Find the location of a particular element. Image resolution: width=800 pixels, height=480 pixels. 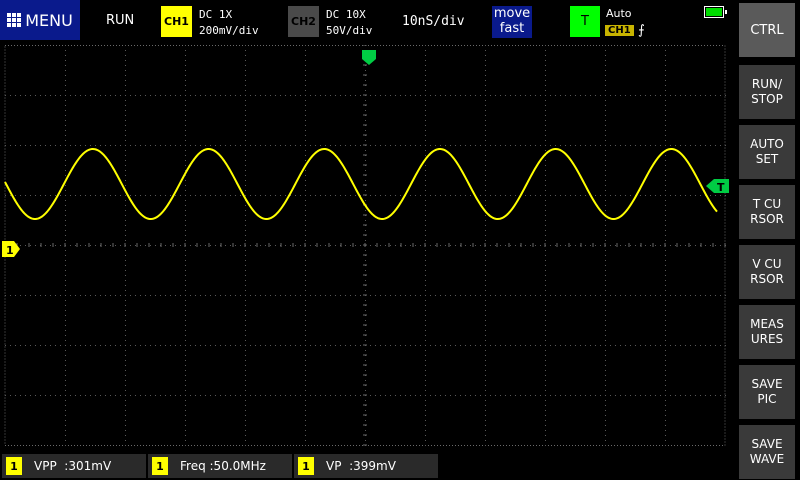

battery-fill is located at coordinates (714, 12).